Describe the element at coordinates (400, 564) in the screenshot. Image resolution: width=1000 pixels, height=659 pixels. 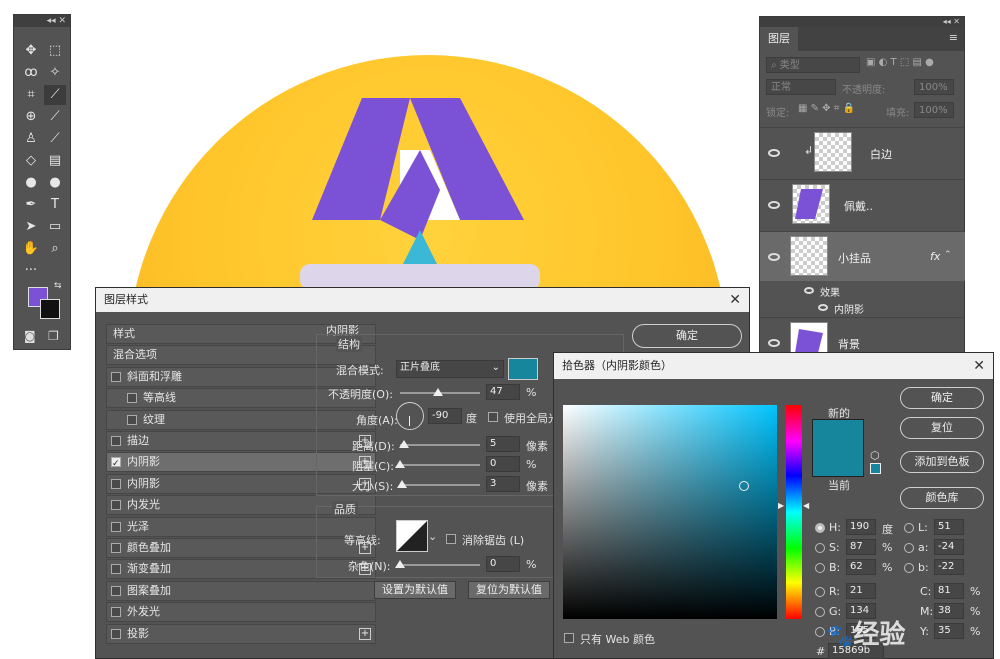
I see `noise-slider-knob` at that location.